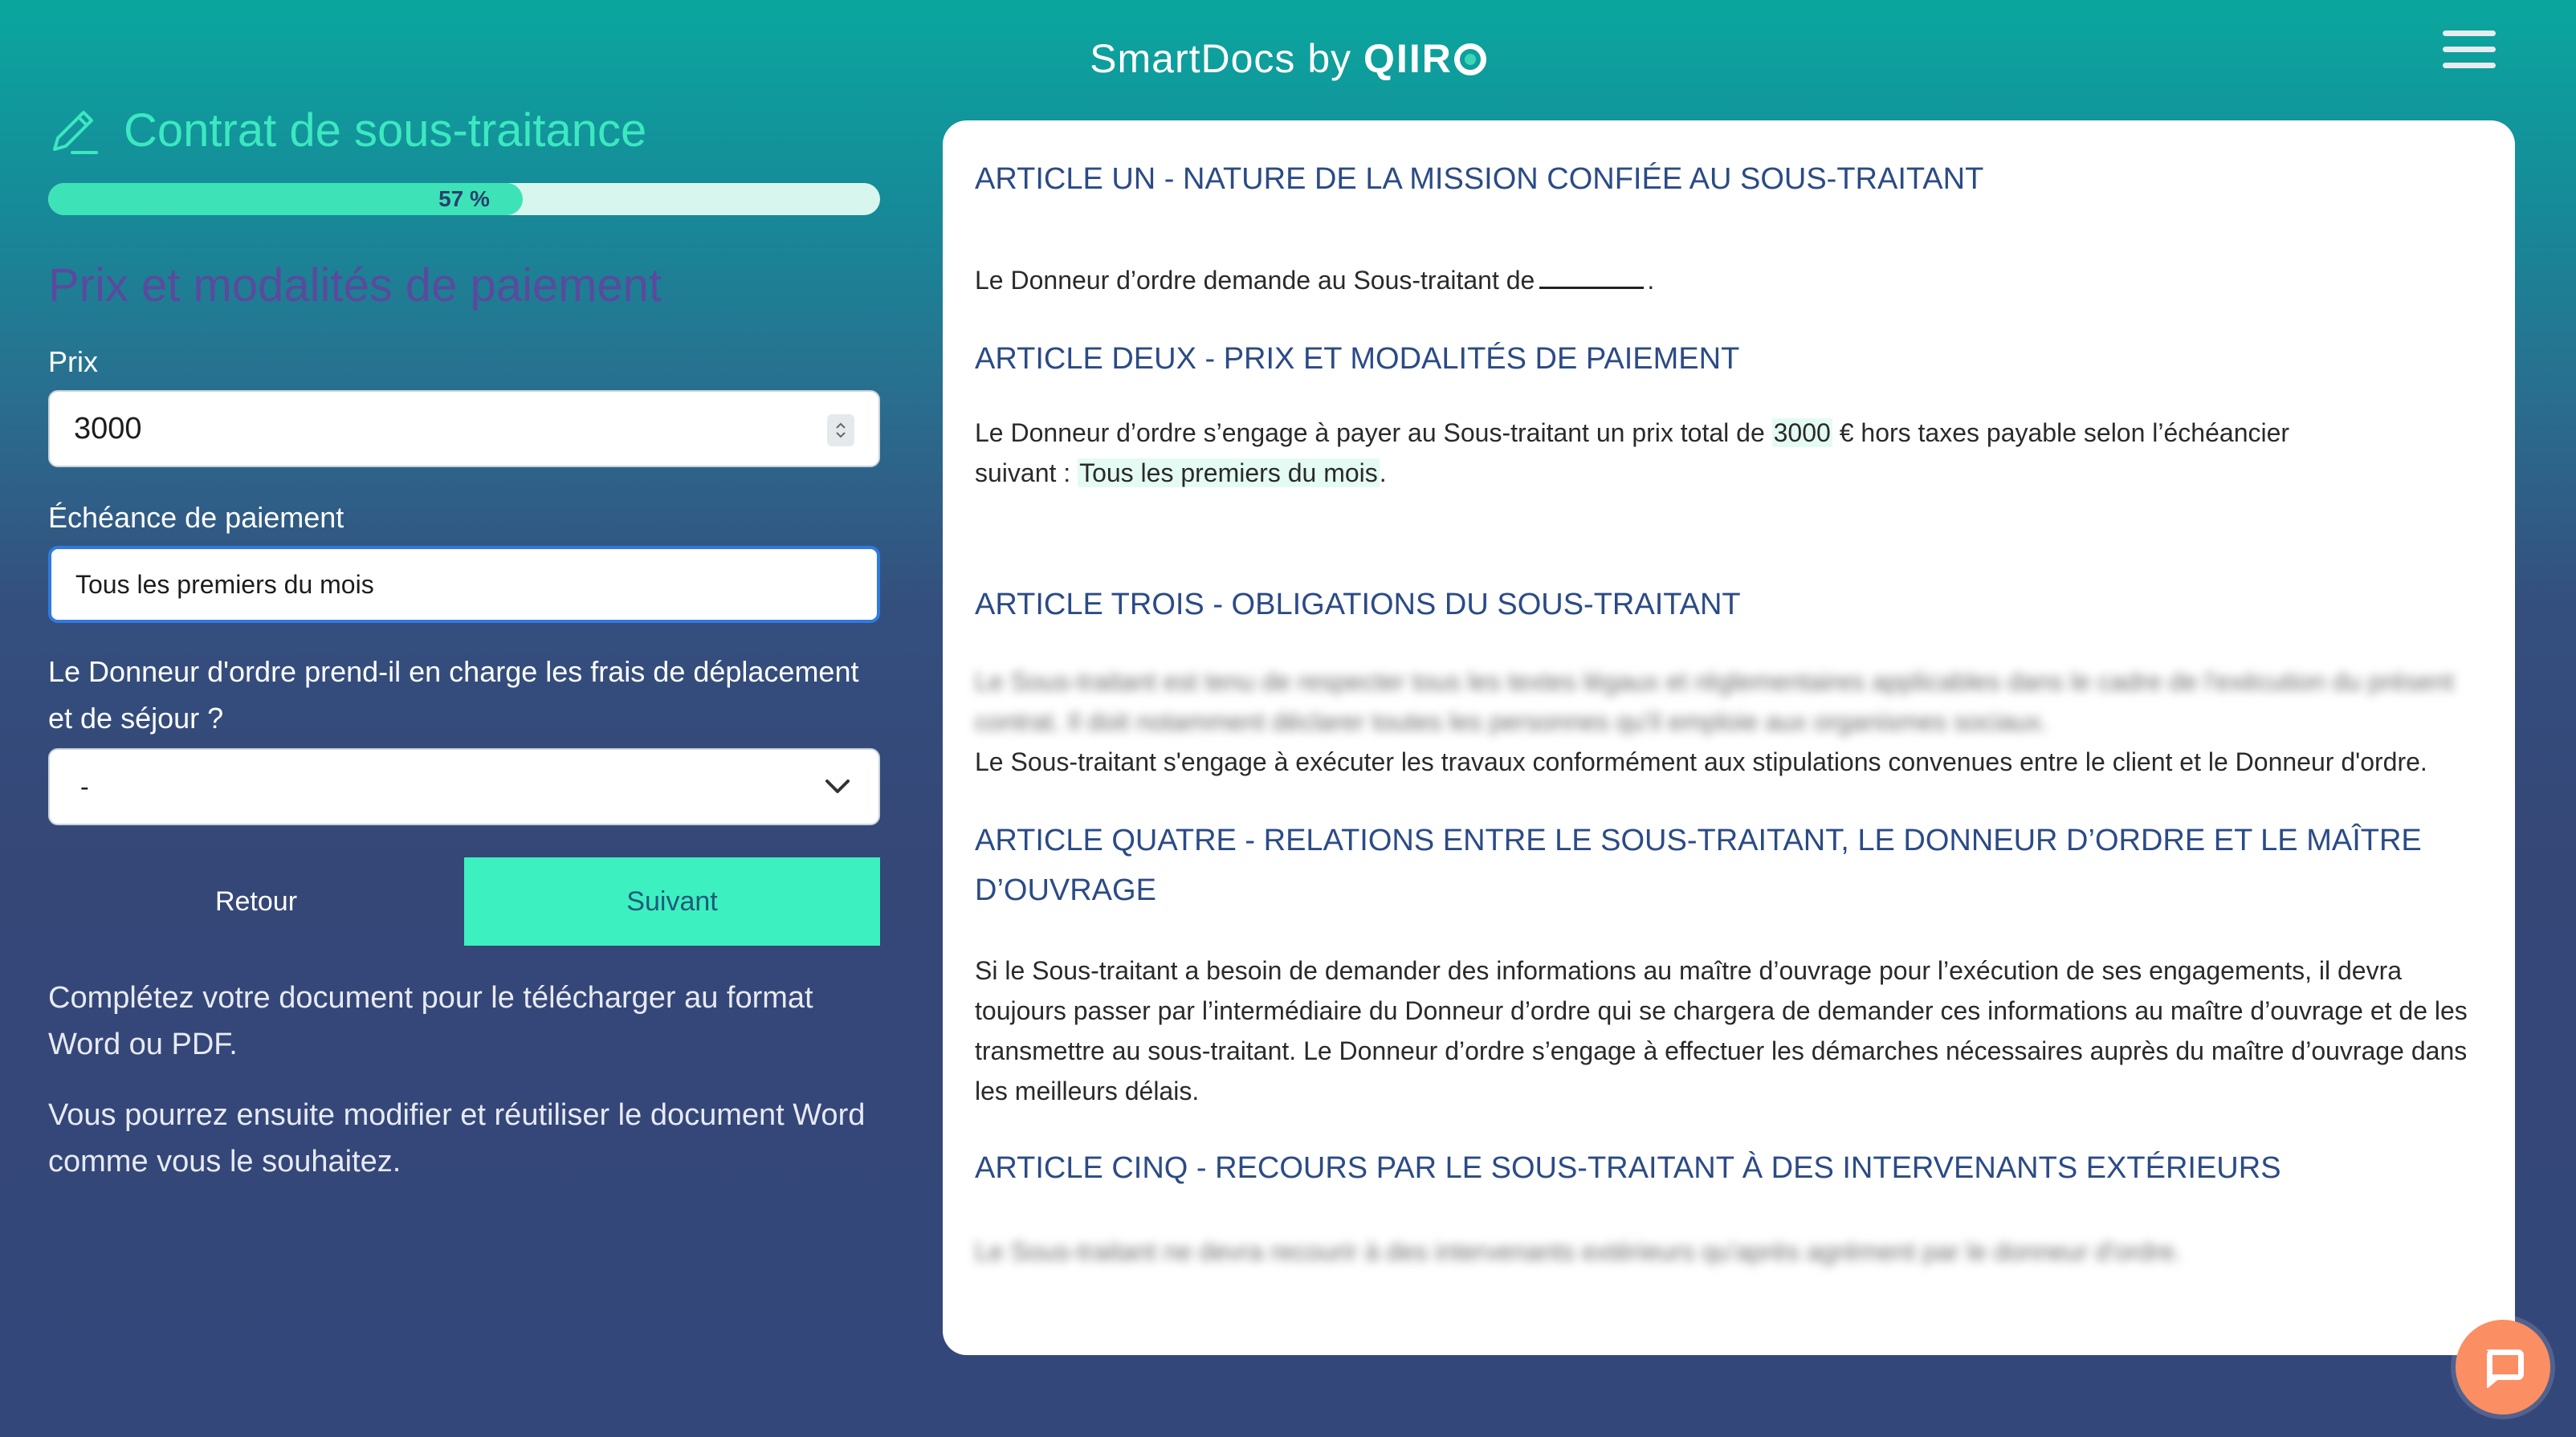 The height and width of the screenshot is (1437, 2576). I want to click on article-1-end: ., so click(1651, 280).